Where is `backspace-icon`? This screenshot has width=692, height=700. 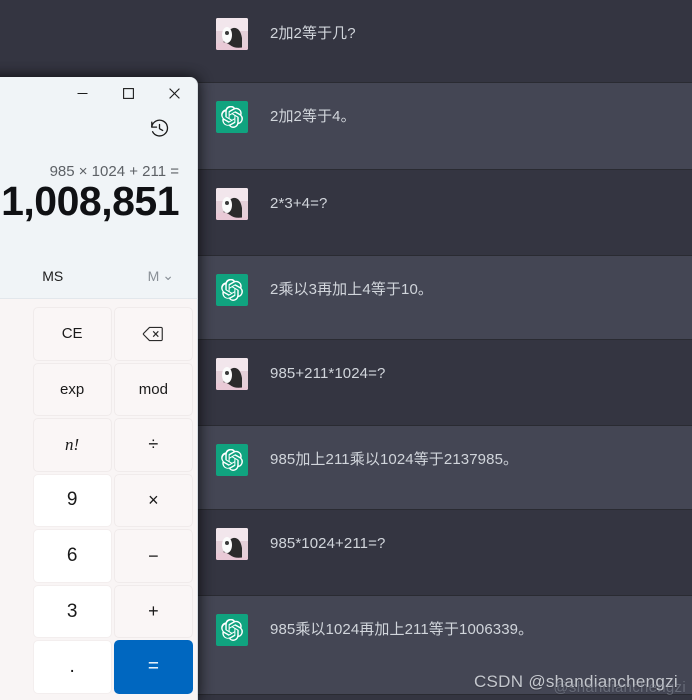
backspace-icon is located at coordinates (153, 334).